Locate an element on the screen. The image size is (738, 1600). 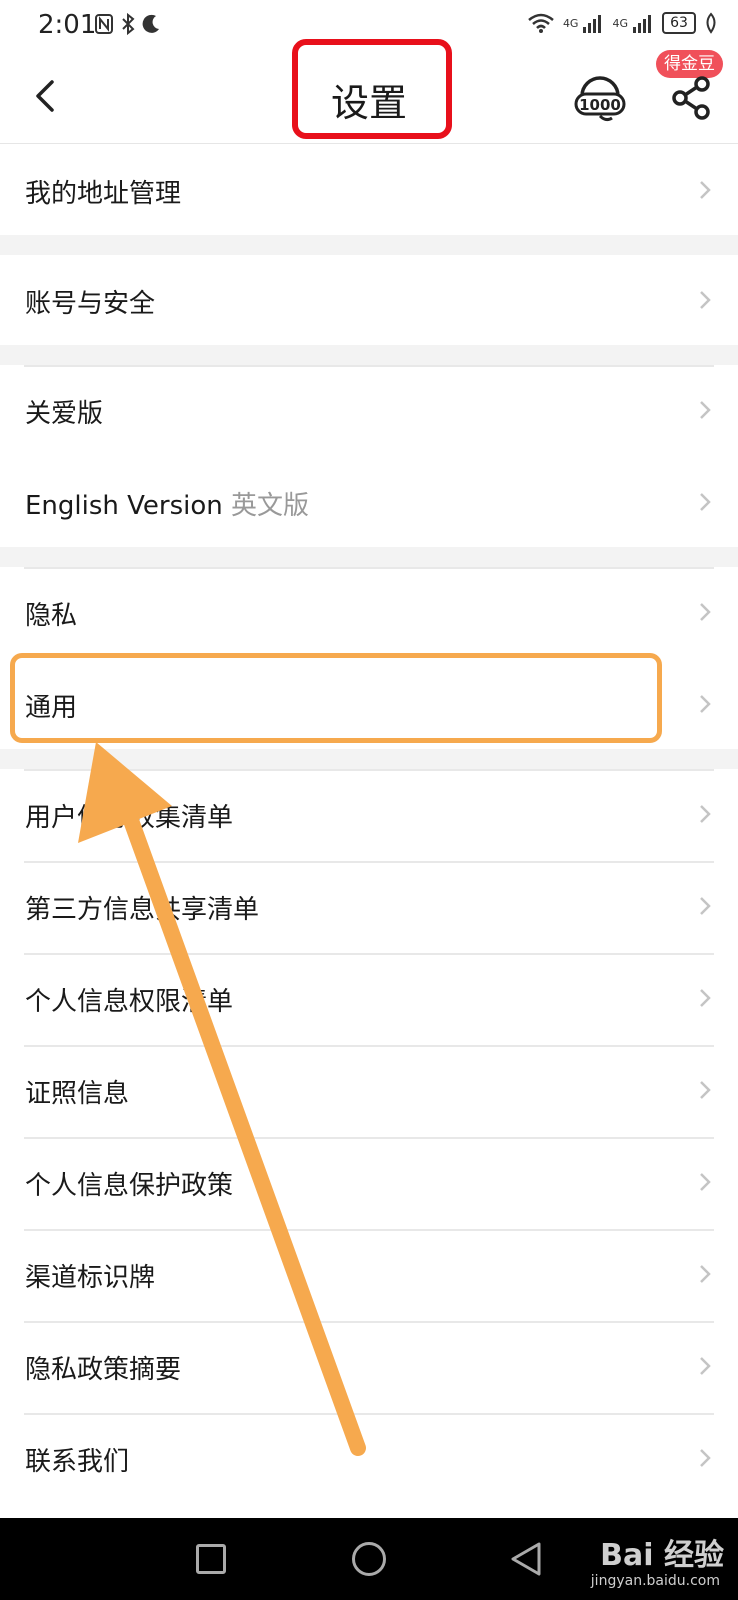
network-type-2: 4G is located at coordinates (620, 23).